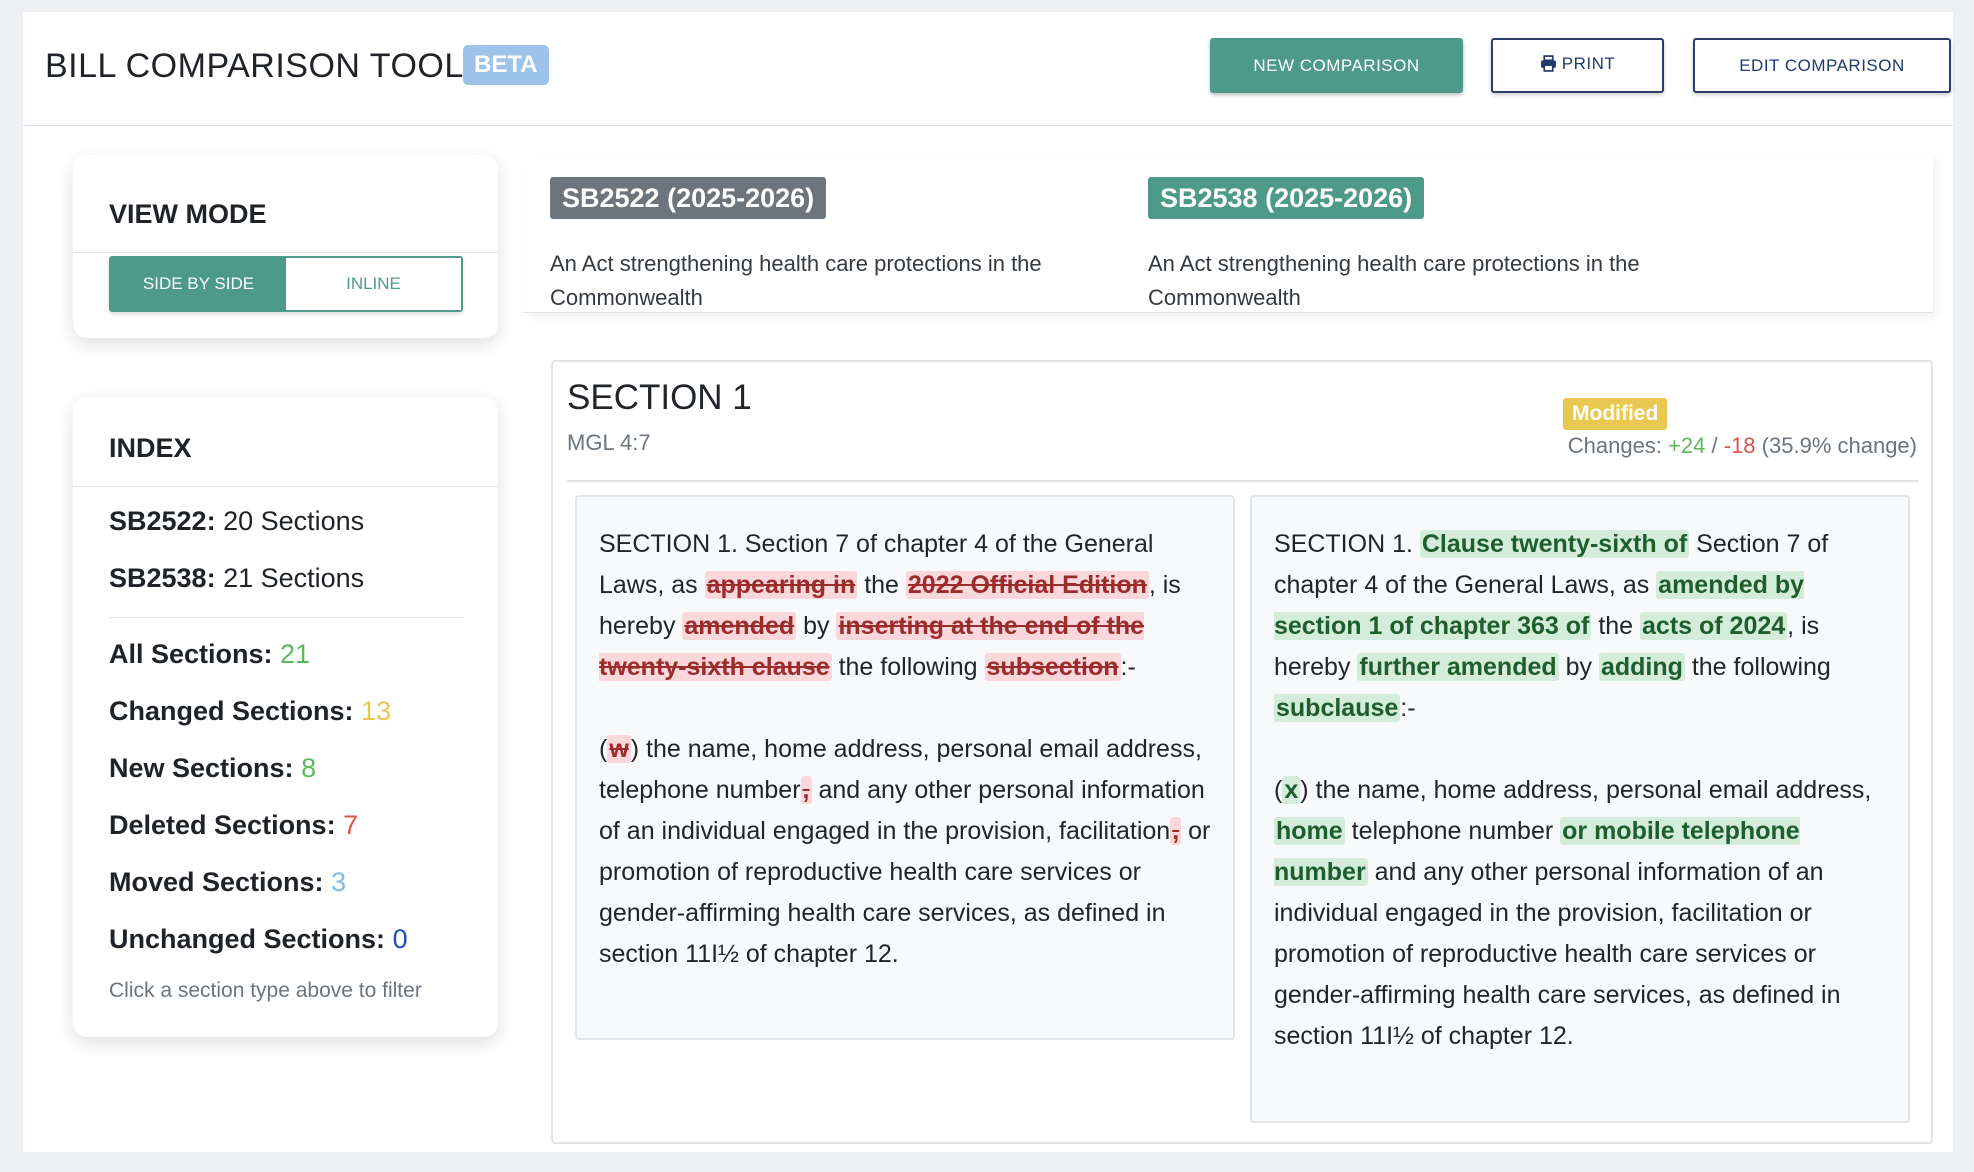 This screenshot has height=1172, width=1974. I want to click on inserted-text: subclause, so click(1337, 708).